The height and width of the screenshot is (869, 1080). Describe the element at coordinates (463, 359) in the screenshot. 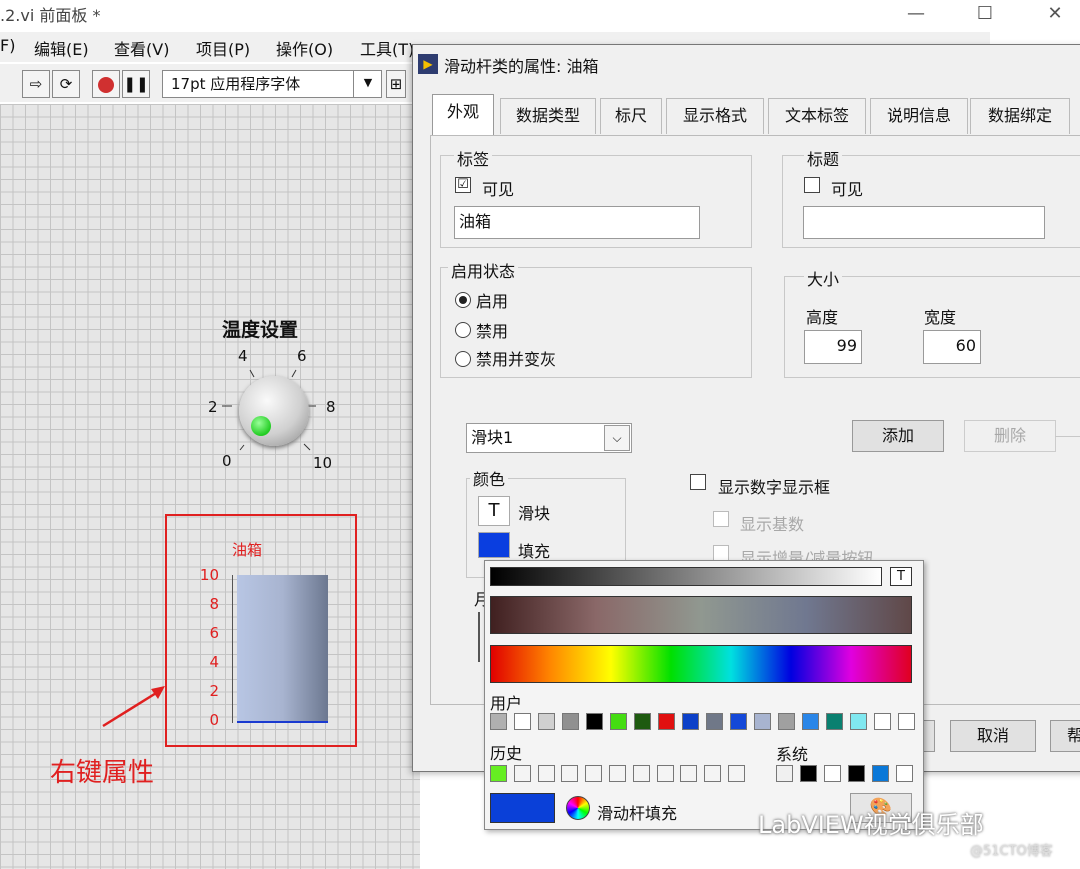

I see `disabled-grayed-radio` at that location.